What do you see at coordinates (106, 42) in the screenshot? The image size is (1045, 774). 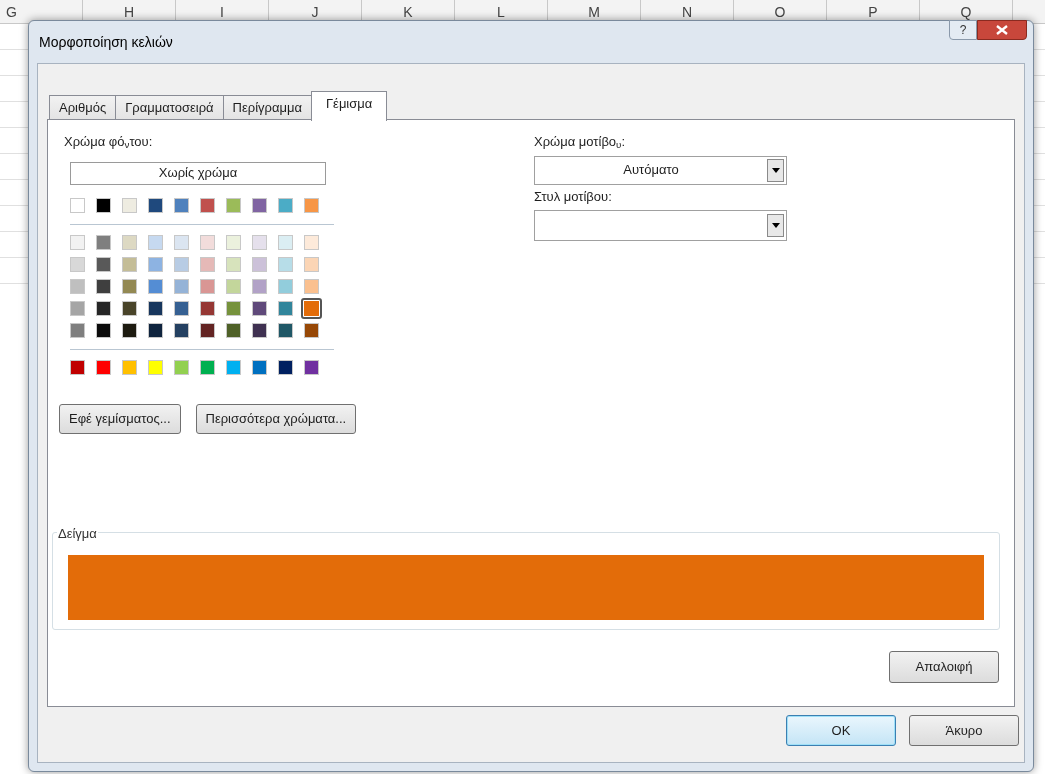 I see `window-title: Μορφοποίηση κελιών` at bounding box center [106, 42].